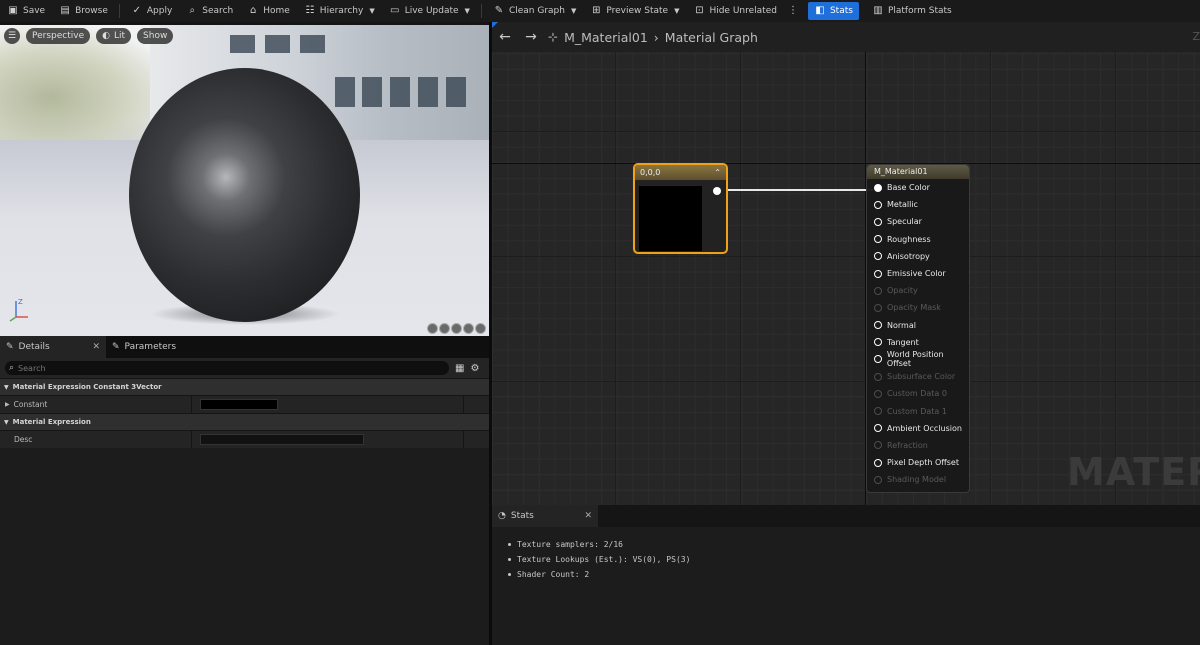 The width and height of the screenshot is (1200, 645). Describe the element at coordinates (18, 310) in the screenshot. I see `axis-gizmo-icon: Z` at that location.